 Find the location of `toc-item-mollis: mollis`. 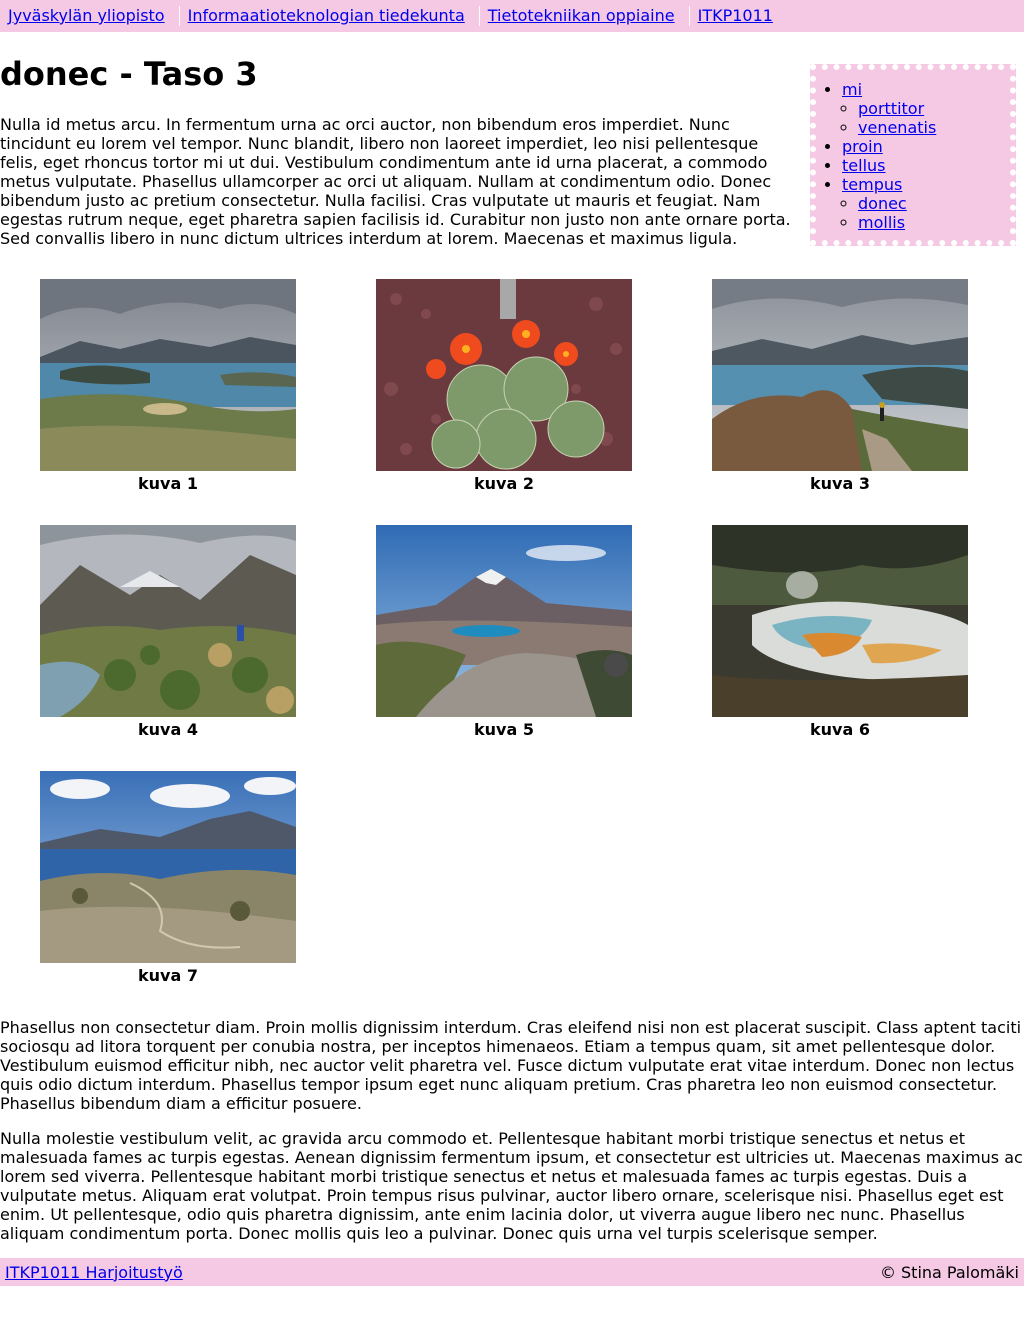

toc-item-mollis: mollis is located at coordinates (934, 222).